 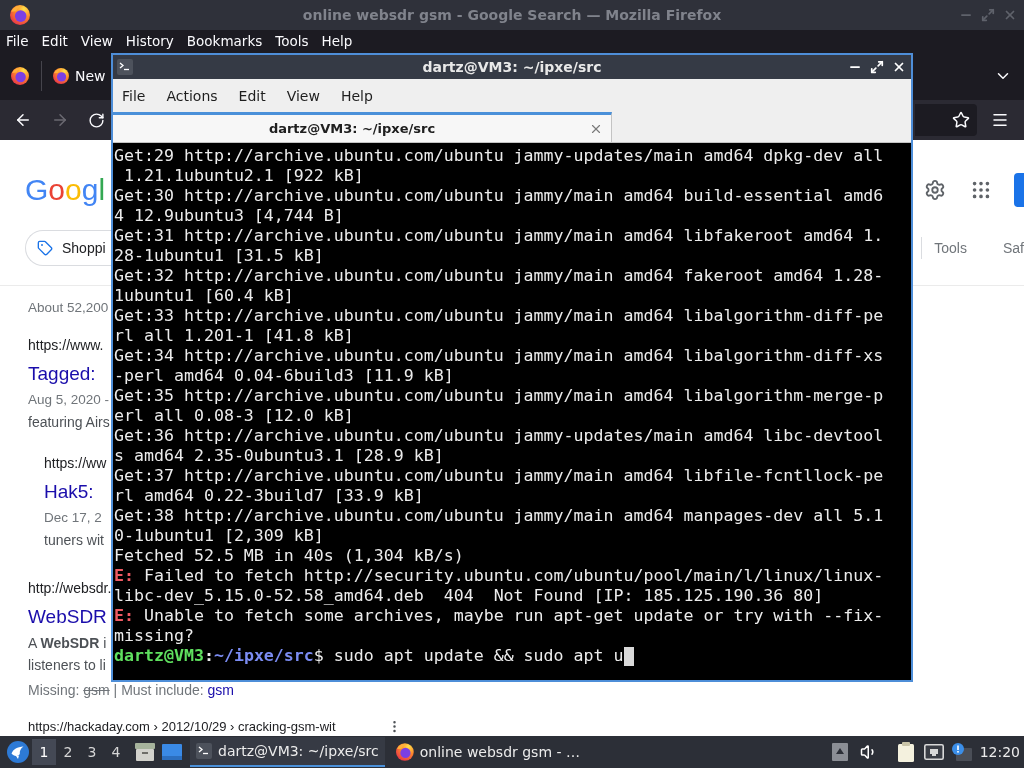 What do you see at coordinates (18, 752) in the screenshot?
I see `start-menu-icon` at bounding box center [18, 752].